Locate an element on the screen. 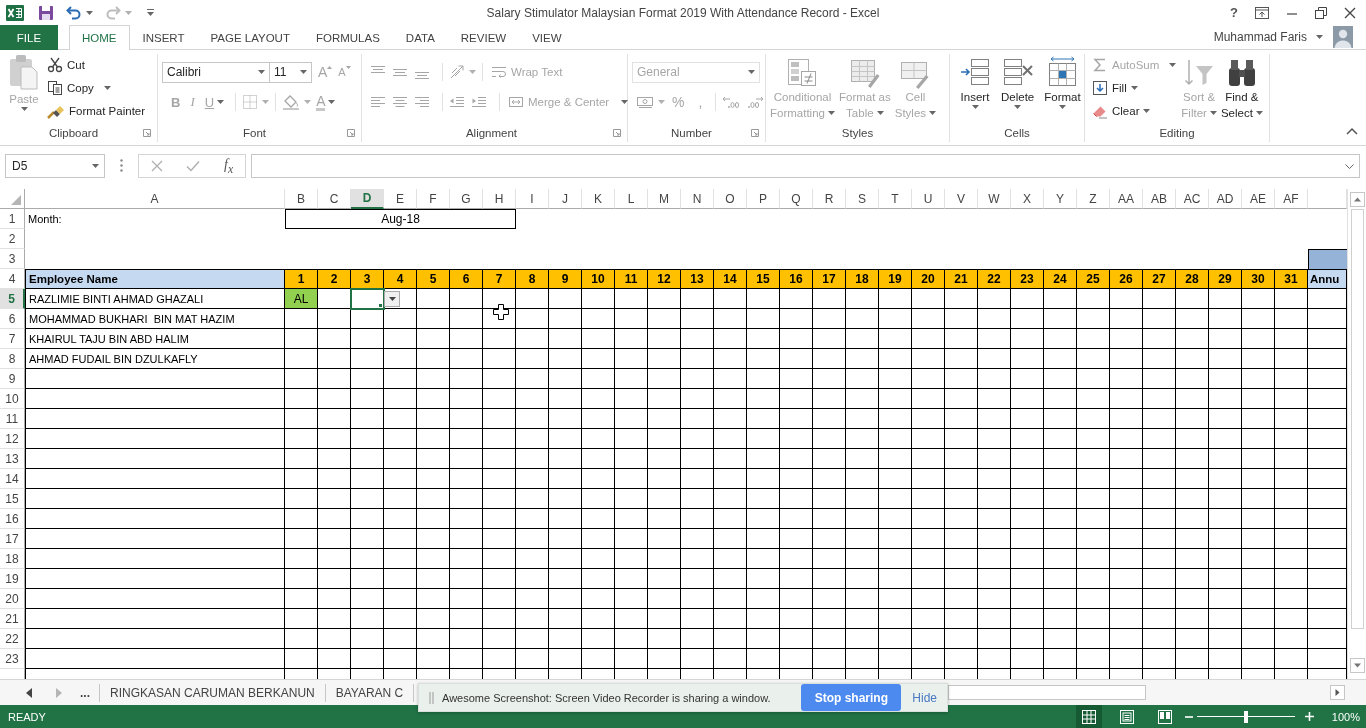 The image size is (1366, 728). ribbon-tab: REVIEW is located at coordinates (483, 37).